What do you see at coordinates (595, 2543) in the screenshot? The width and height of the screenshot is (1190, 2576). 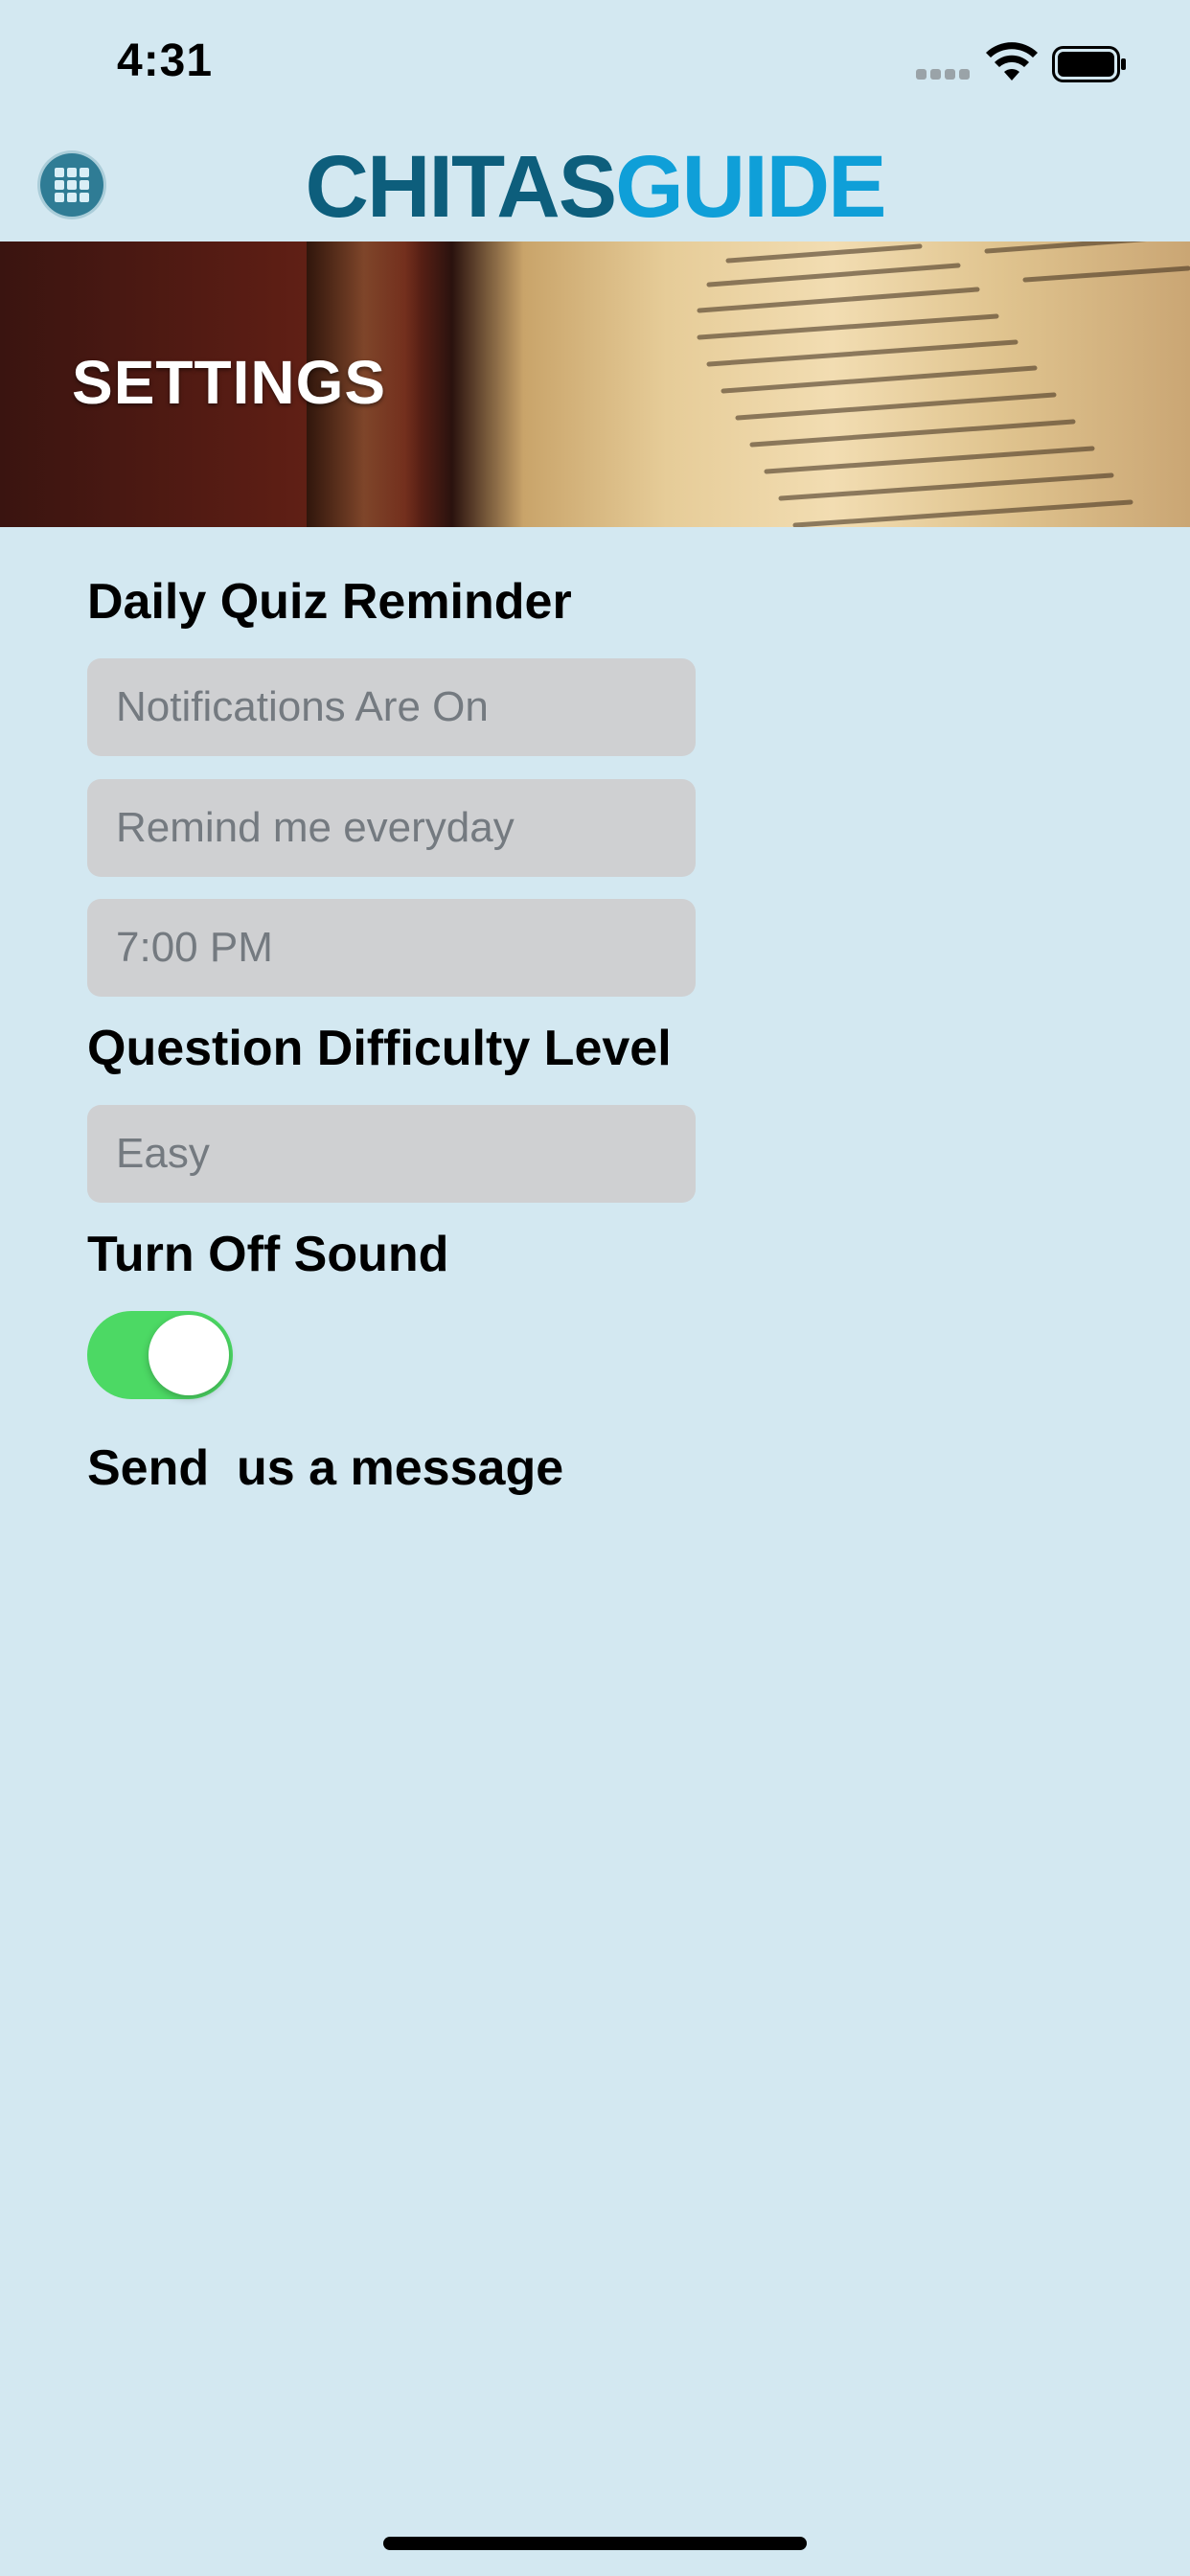 I see `home-indicator` at bounding box center [595, 2543].